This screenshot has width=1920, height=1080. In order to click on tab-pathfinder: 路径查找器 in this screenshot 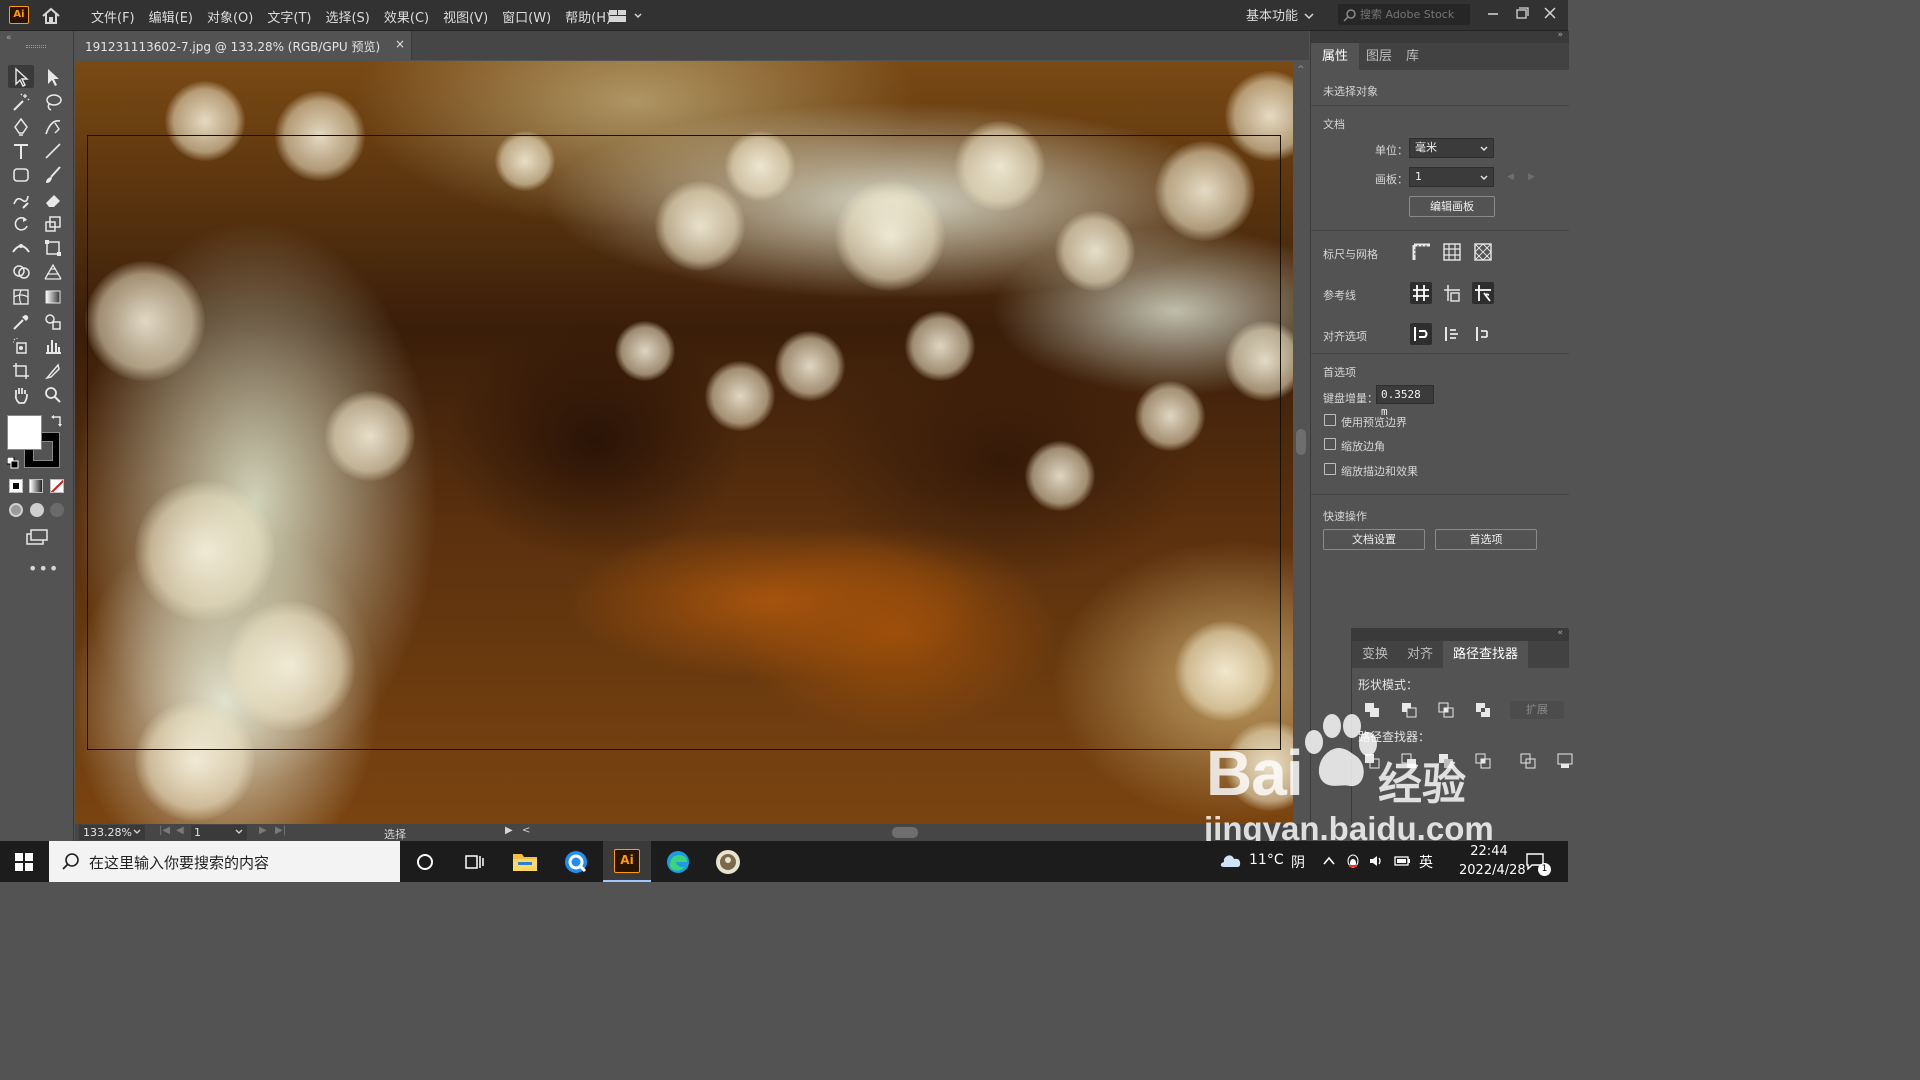, I will do `click(1486, 654)`.